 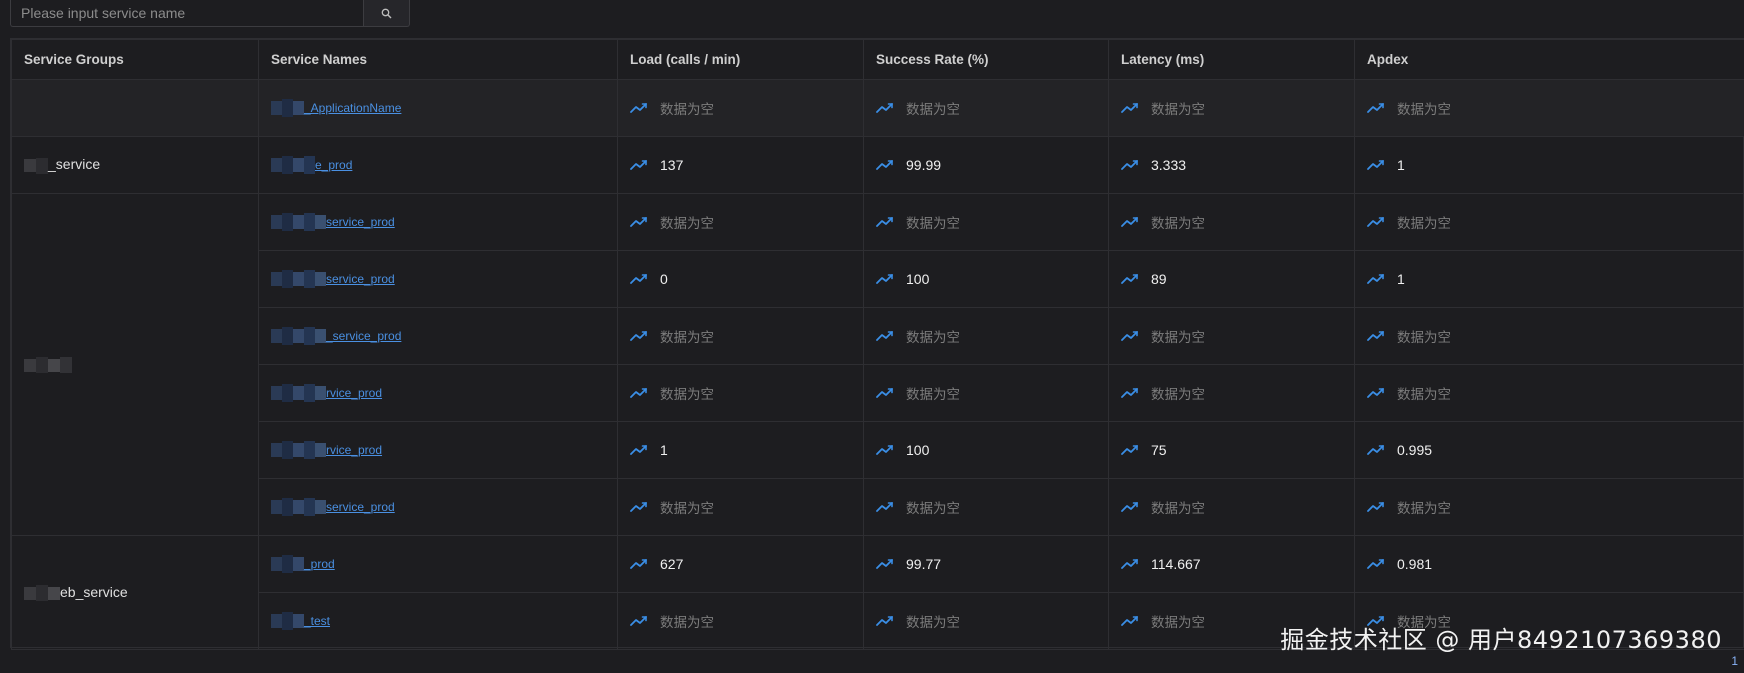 I want to click on success-rate-cell-value: 99.99, so click(x=924, y=165).